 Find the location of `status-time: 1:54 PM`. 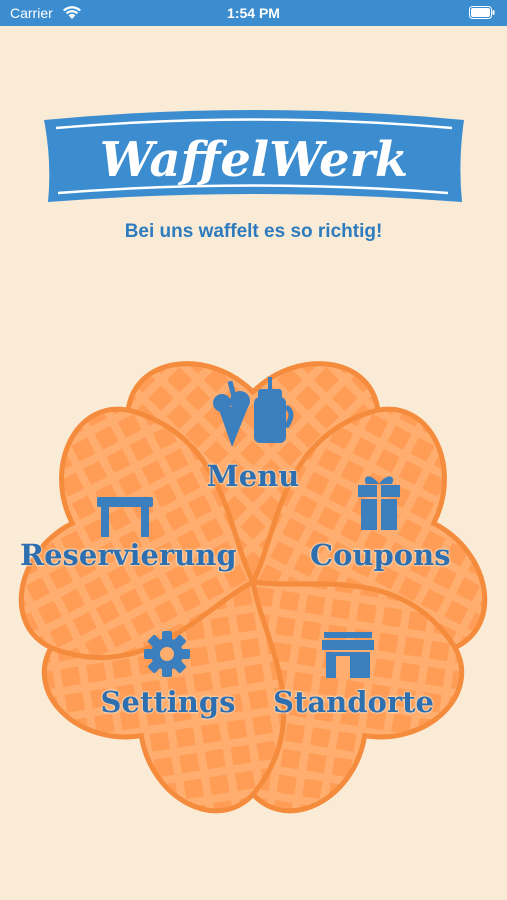

status-time: 1:54 PM is located at coordinates (253, 13).